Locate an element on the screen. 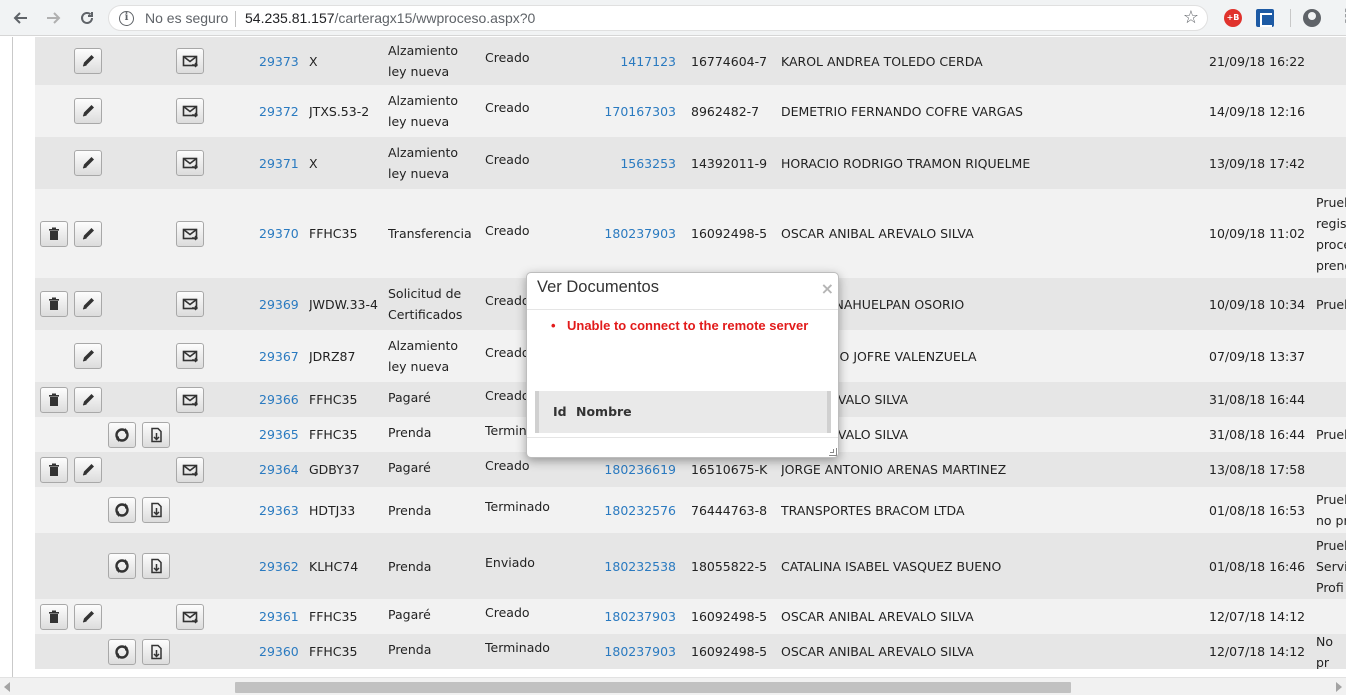 This screenshot has height=695, width=1346. process-id-link: 29361 is located at coordinates (279, 616).